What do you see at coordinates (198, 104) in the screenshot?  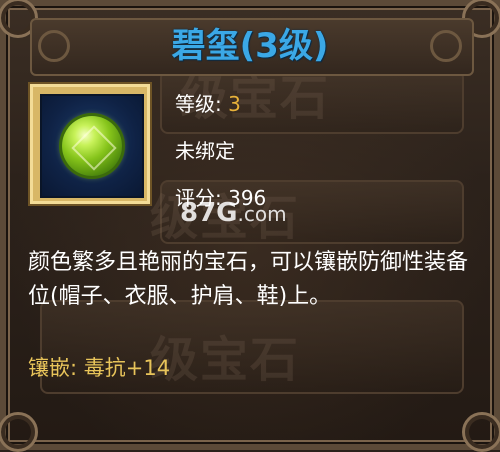 I see `level-label: 等级:` at bounding box center [198, 104].